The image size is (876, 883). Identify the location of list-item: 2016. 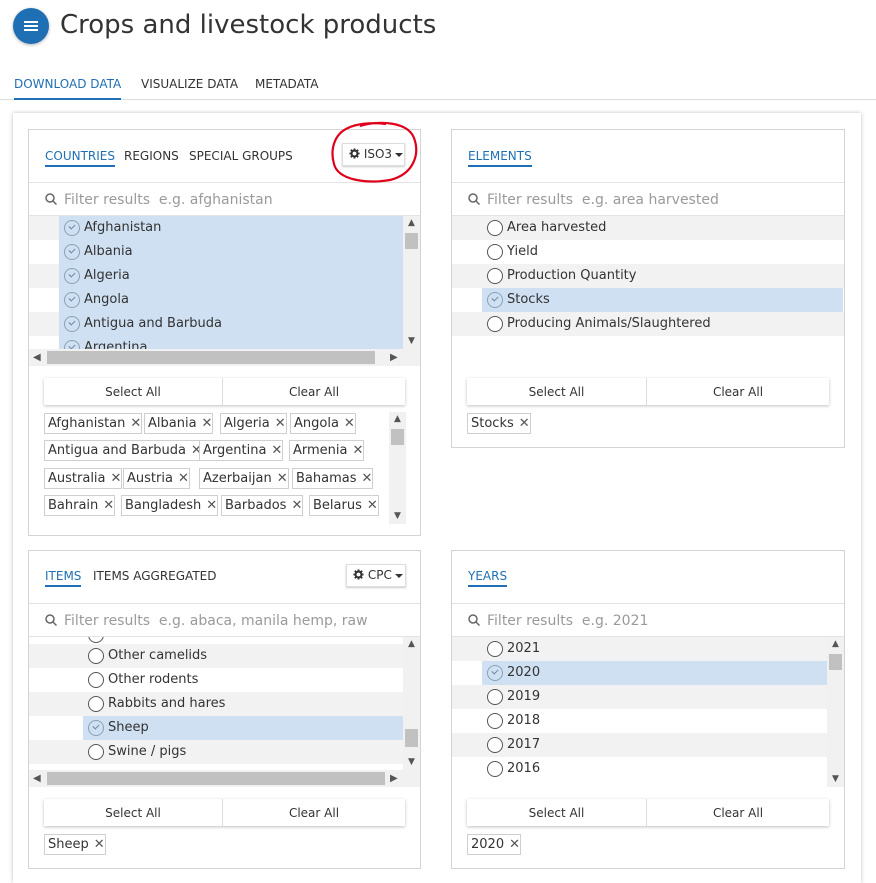
(639, 769).